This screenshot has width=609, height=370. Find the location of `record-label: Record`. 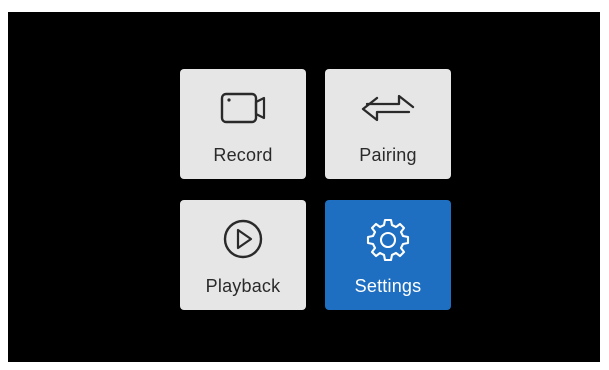

record-label: Record is located at coordinates (243, 155).